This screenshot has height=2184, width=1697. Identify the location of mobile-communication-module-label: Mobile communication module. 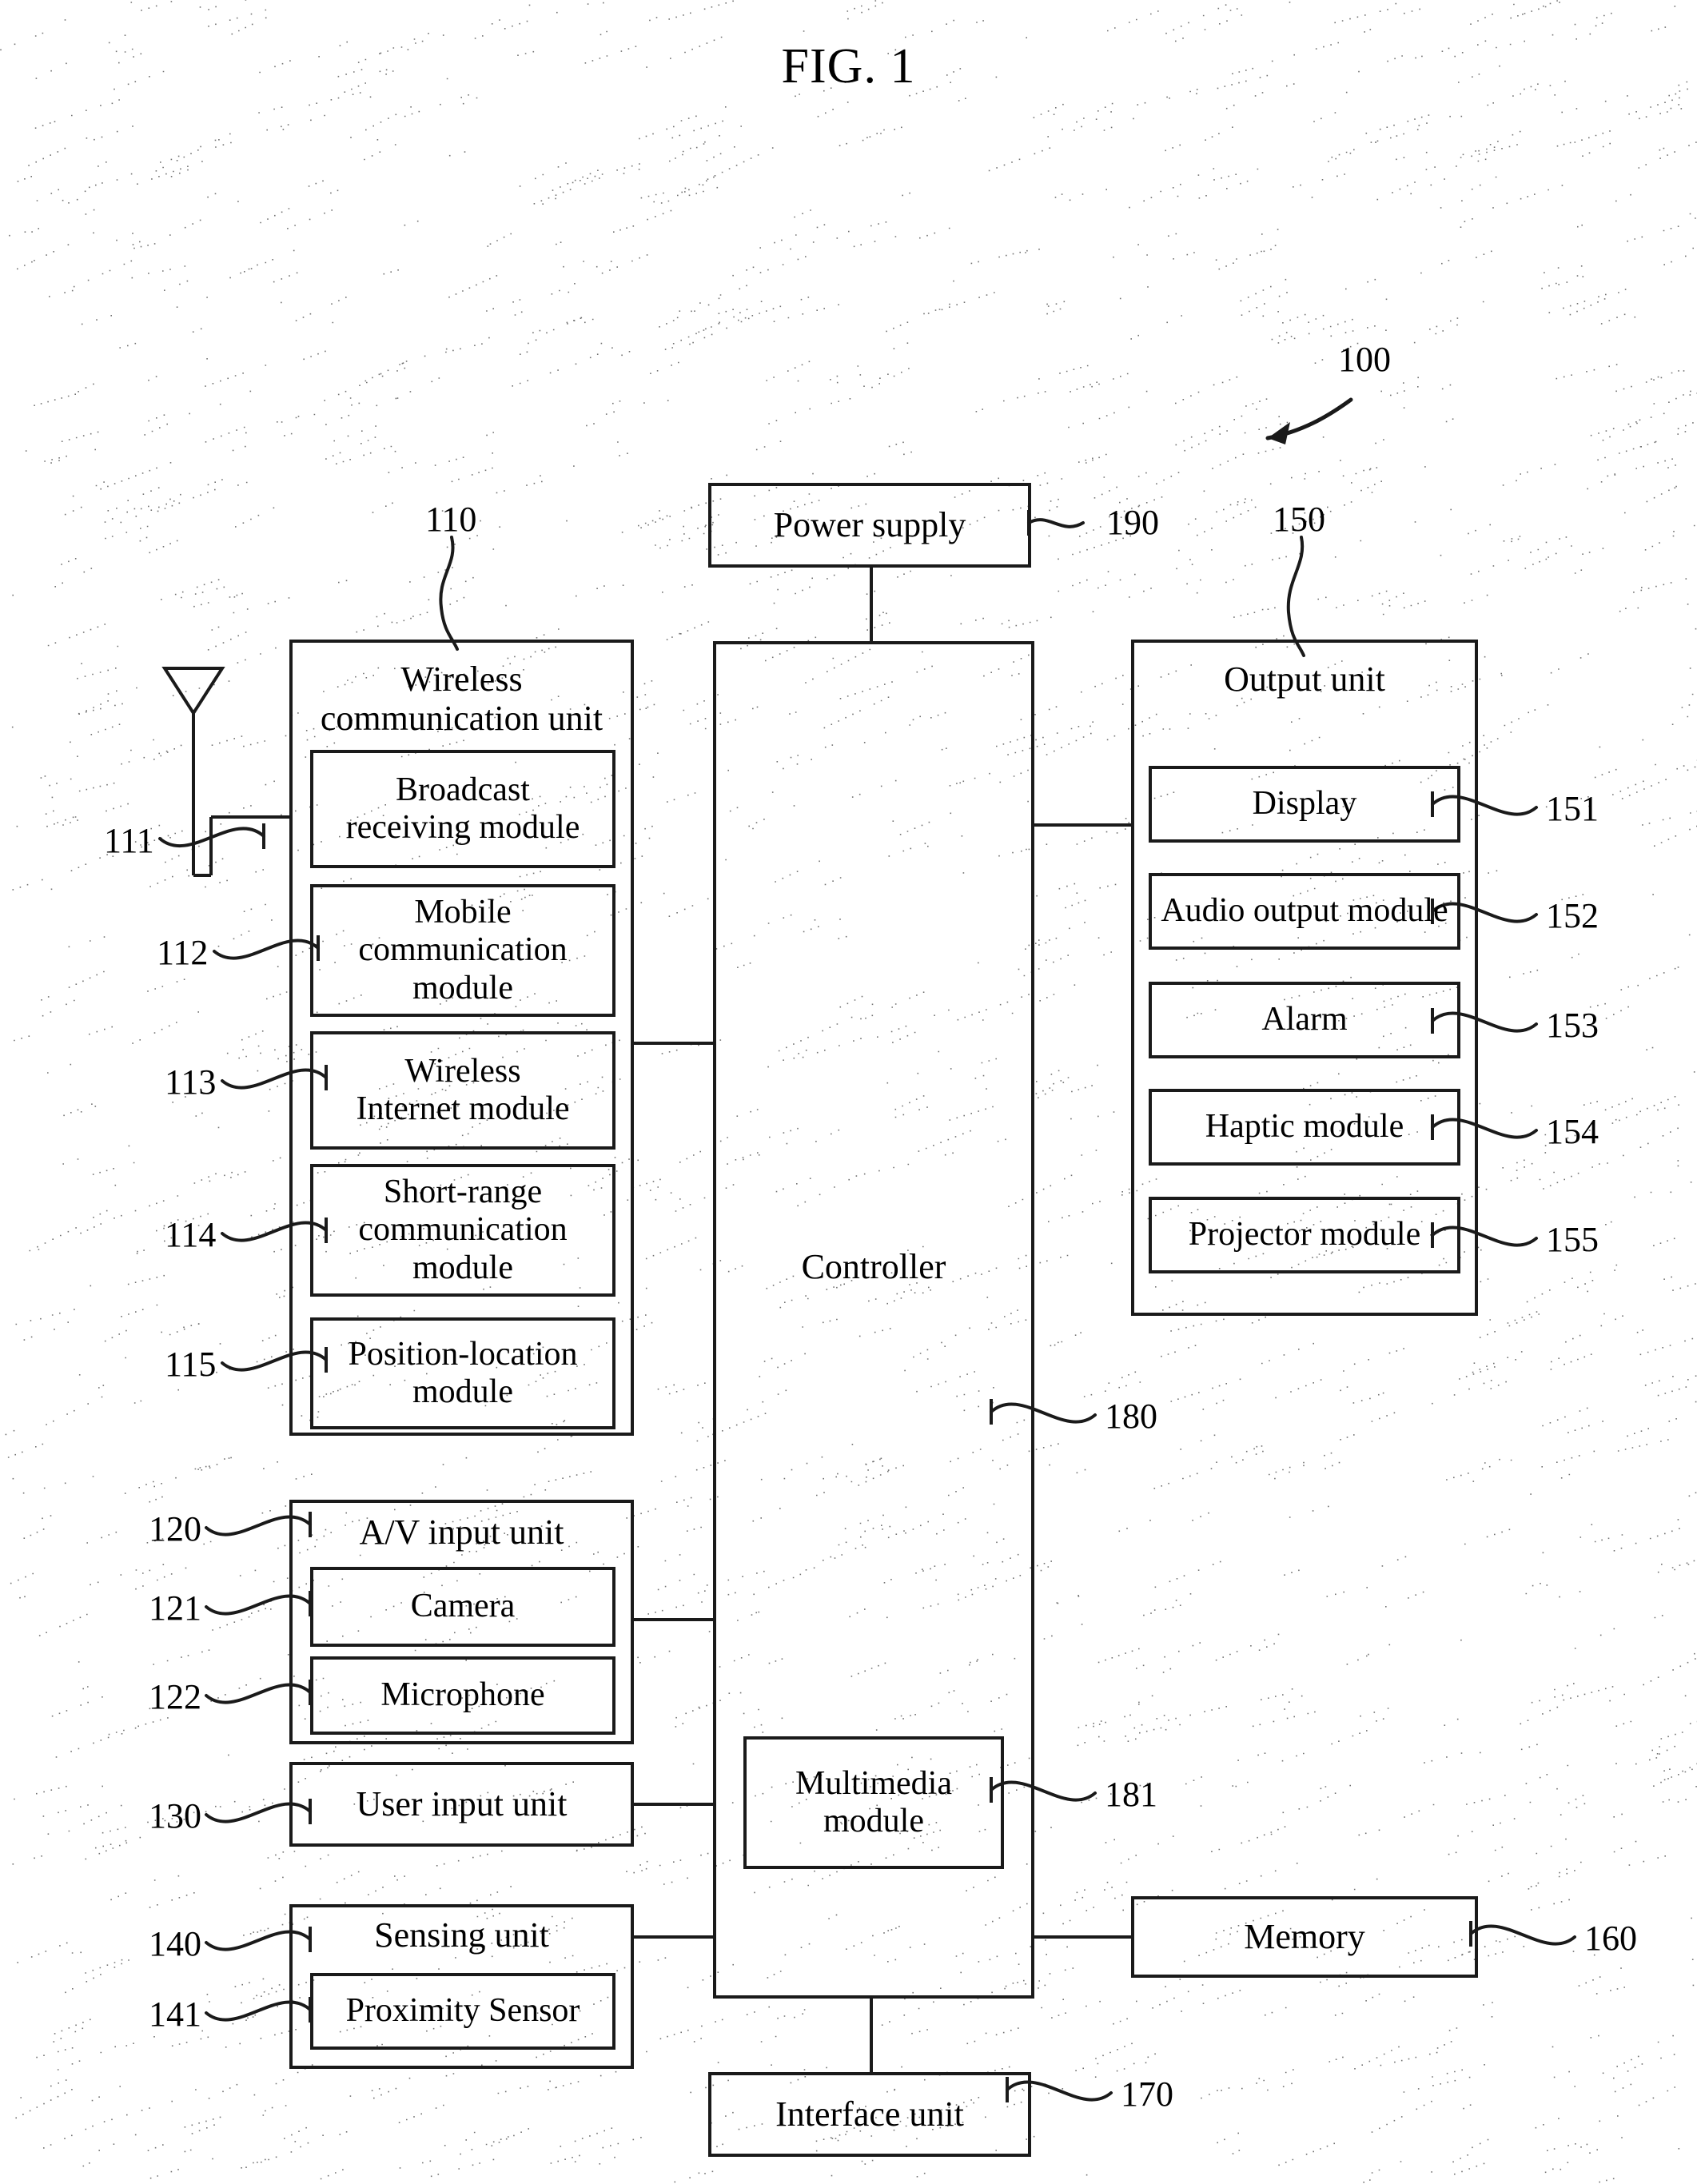
(463, 950).